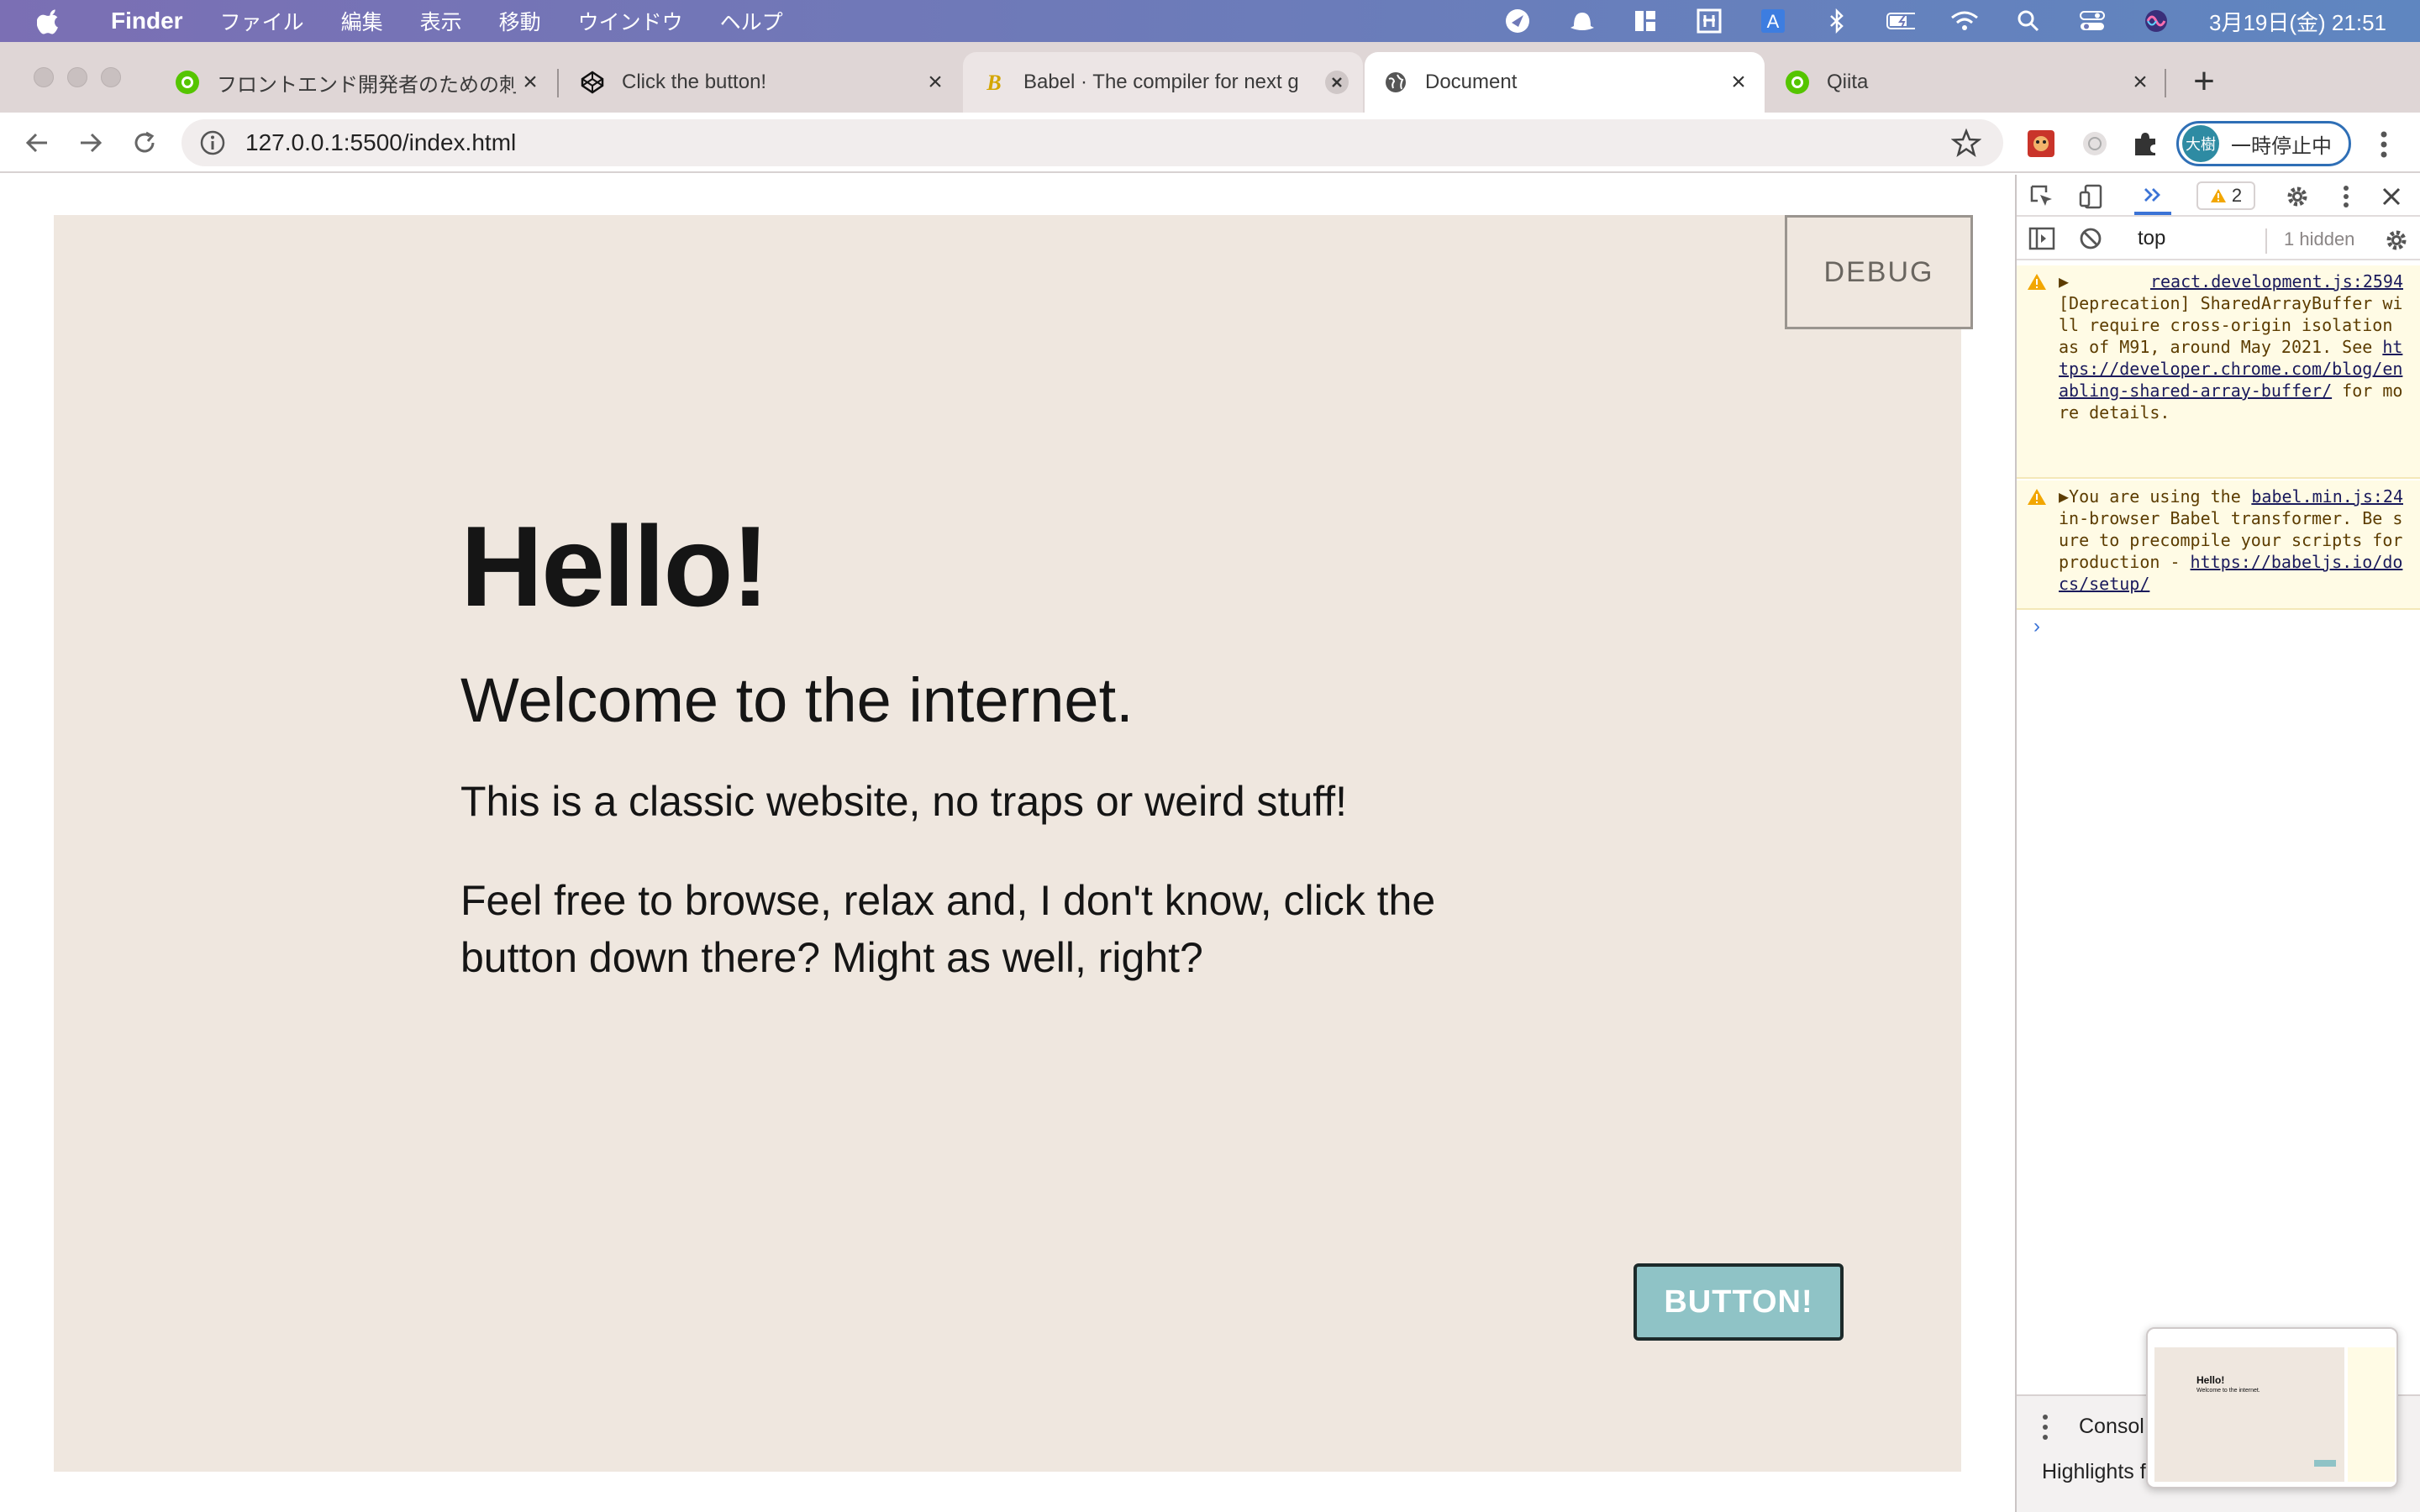 The height and width of the screenshot is (1512, 2420). Describe the element at coordinates (1965, 21) in the screenshot. I see `wifi-icon` at that location.